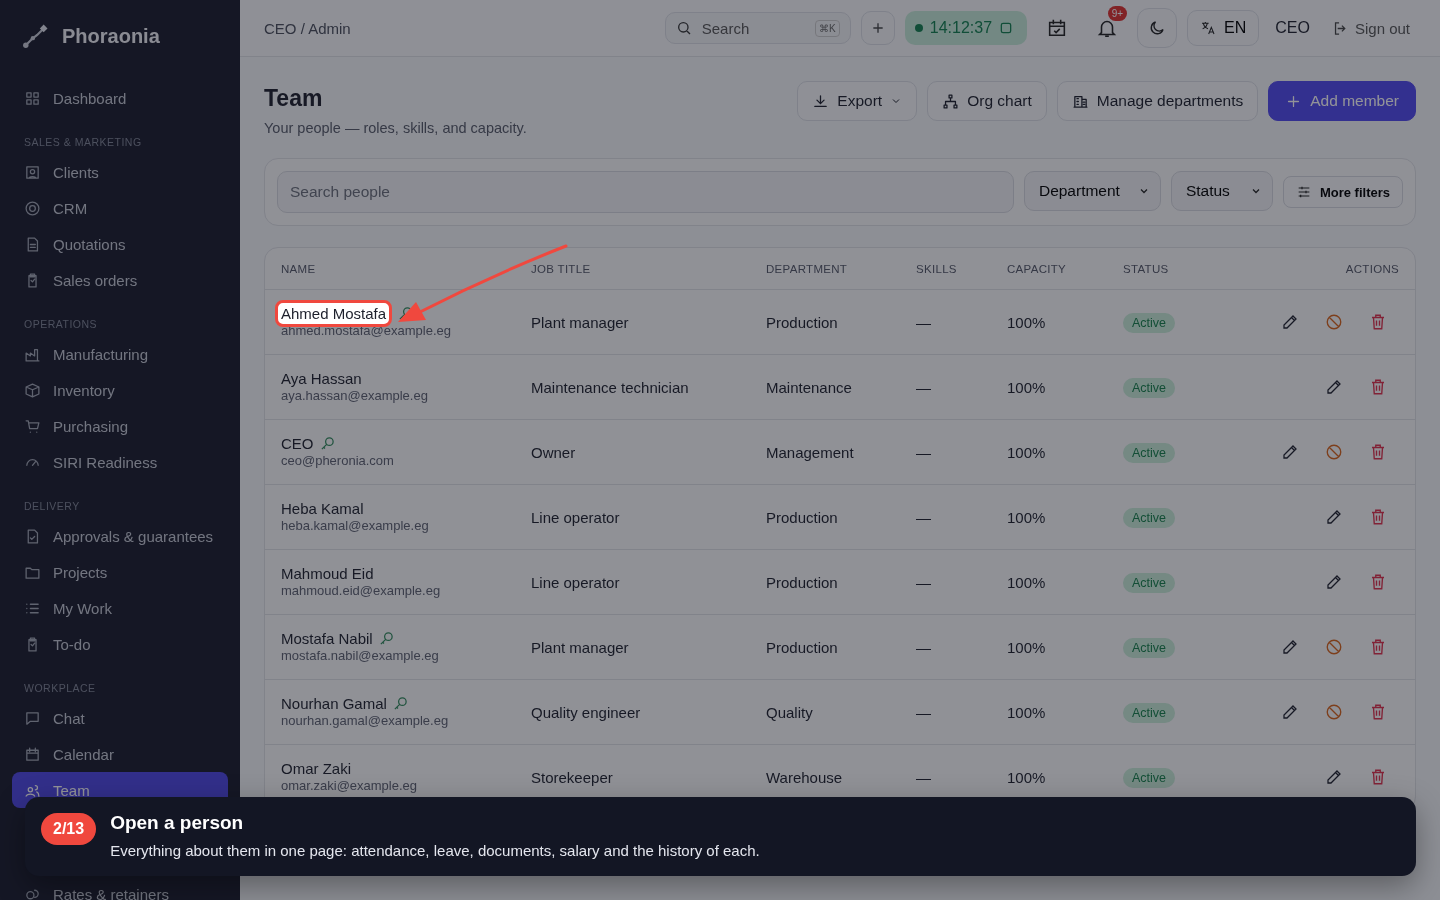  What do you see at coordinates (805, 777) in the screenshot?
I see `table-cell-text: Warehouse` at bounding box center [805, 777].